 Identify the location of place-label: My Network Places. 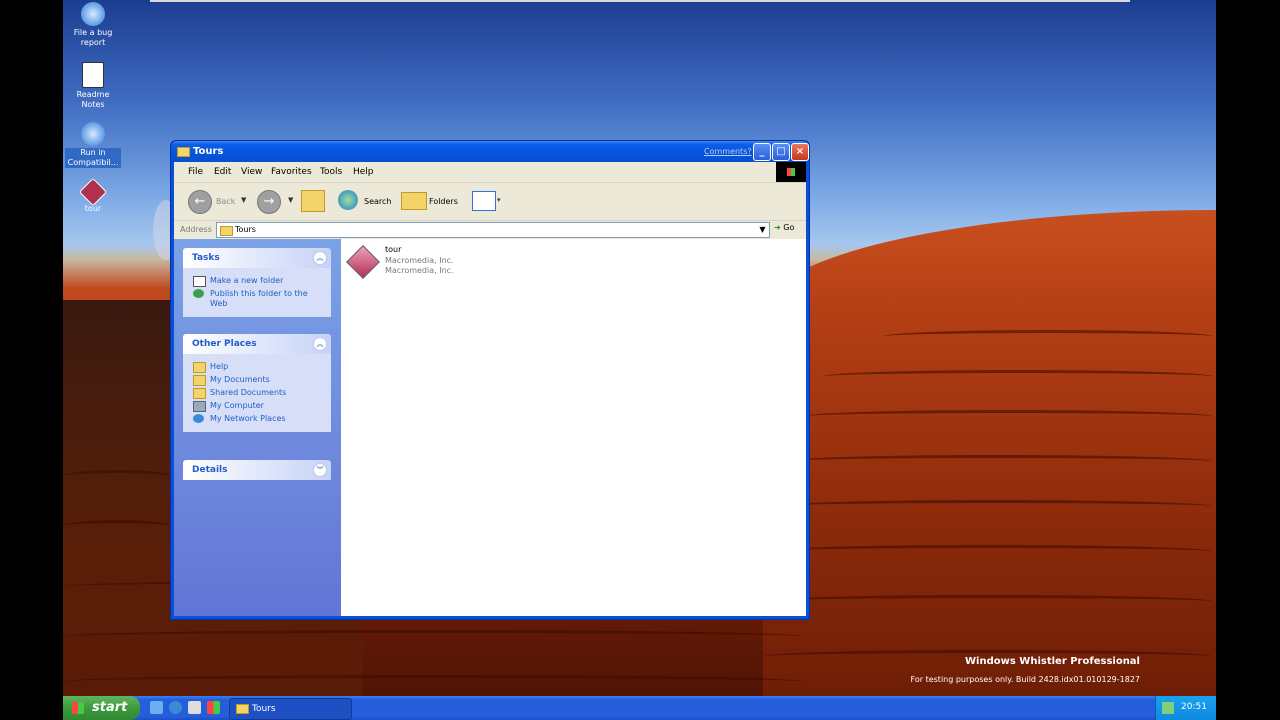
(248, 418).